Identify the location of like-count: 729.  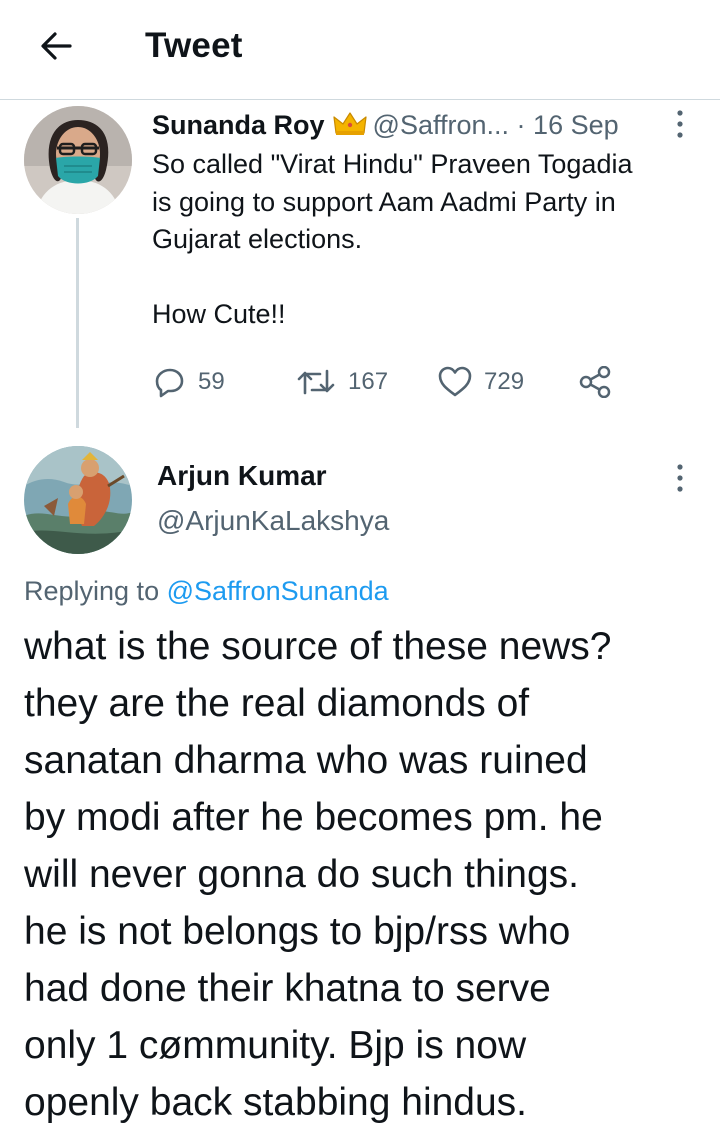
(504, 381).